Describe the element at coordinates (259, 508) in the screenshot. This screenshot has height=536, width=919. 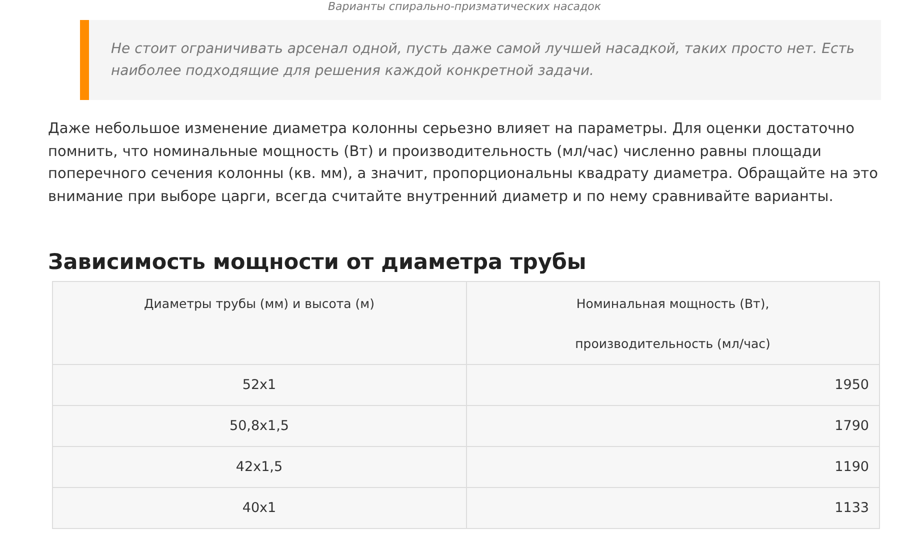
I see `table-cell: 40x1` at that location.